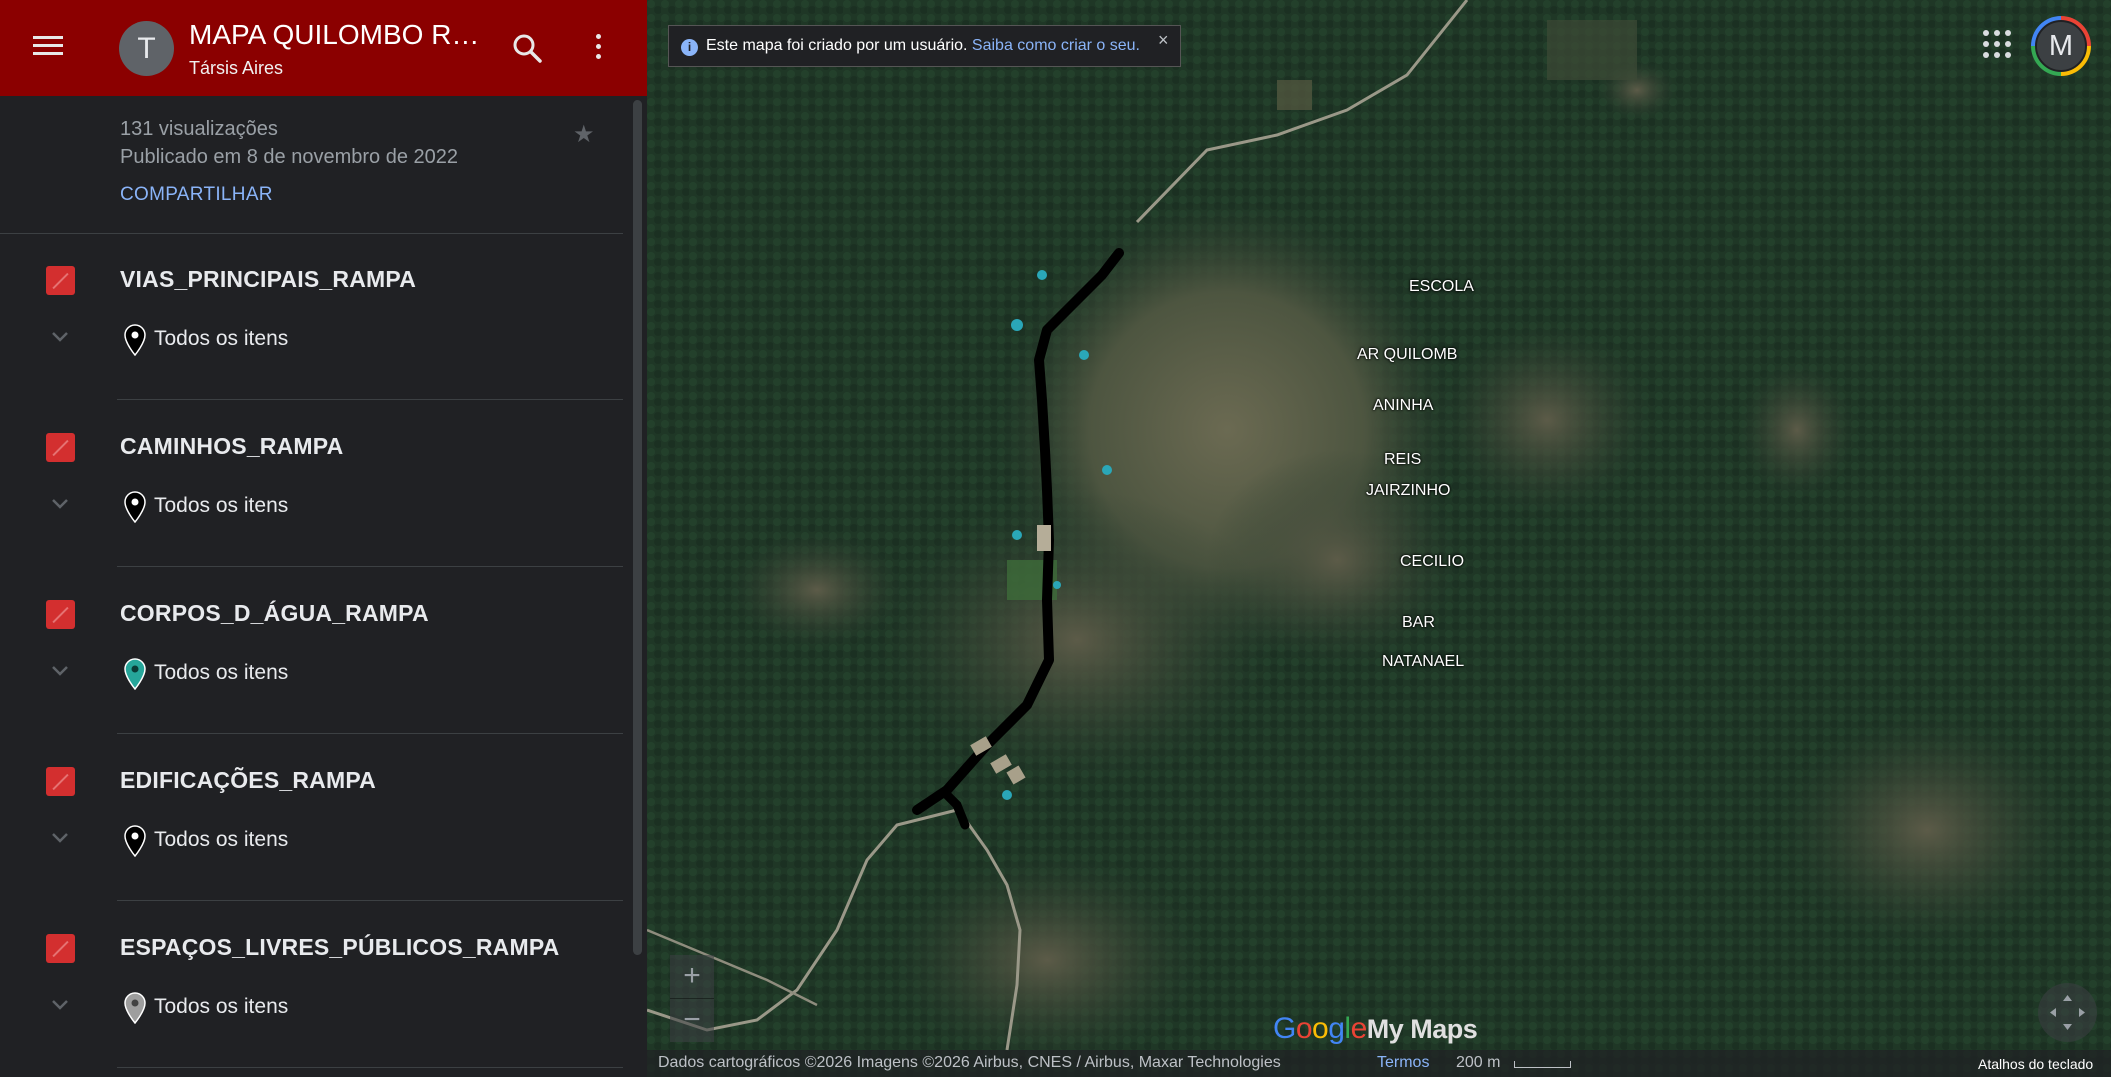 Image resolution: width=2111 pixels, height=1077 pixels. Describe the element at coordinates (199, 129) in the screenshot. I see `view-count: 131 visualizações` at that location.